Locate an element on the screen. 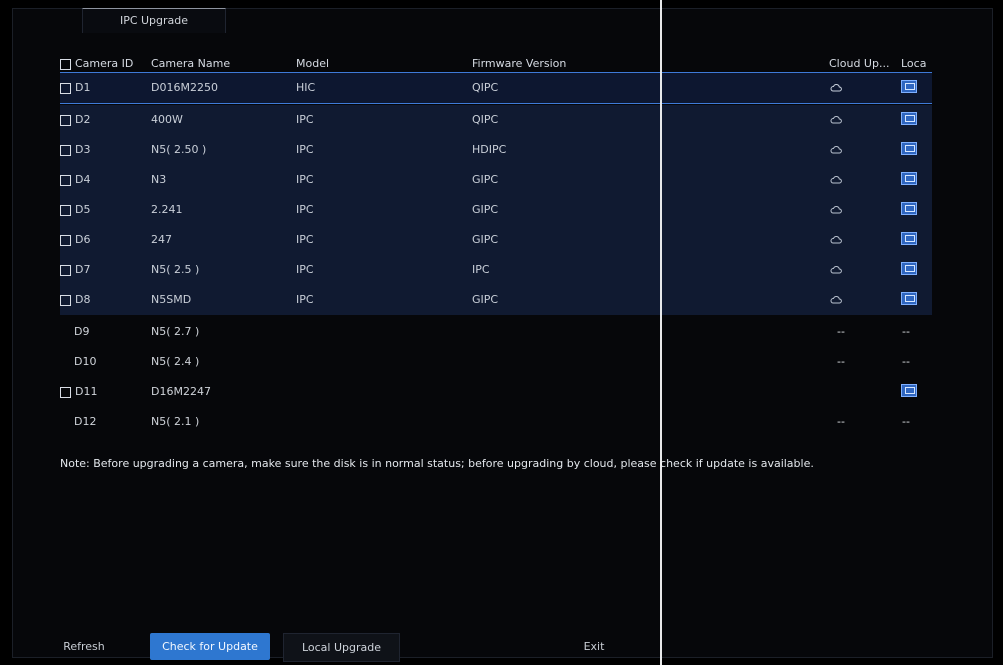 The width and height of the screenshot is (1003, 665). header-camera-name: Camera Name is located at coordinates (206, 63).